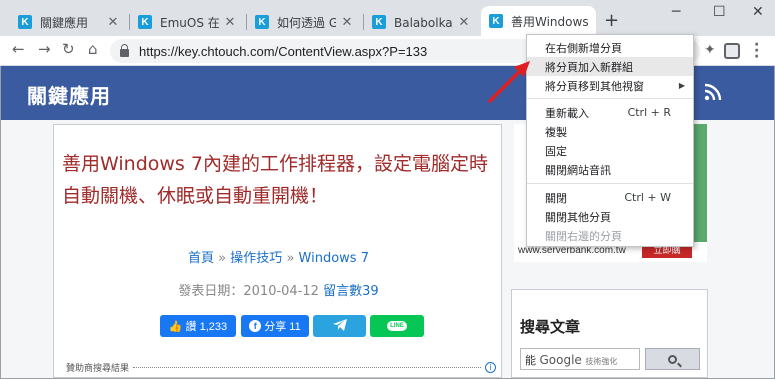 The image size is (775, 379). What do you see at coordinates (18, 49) in the screenshot?
I see `back-icon: ←` at bounding box center [18, 49].